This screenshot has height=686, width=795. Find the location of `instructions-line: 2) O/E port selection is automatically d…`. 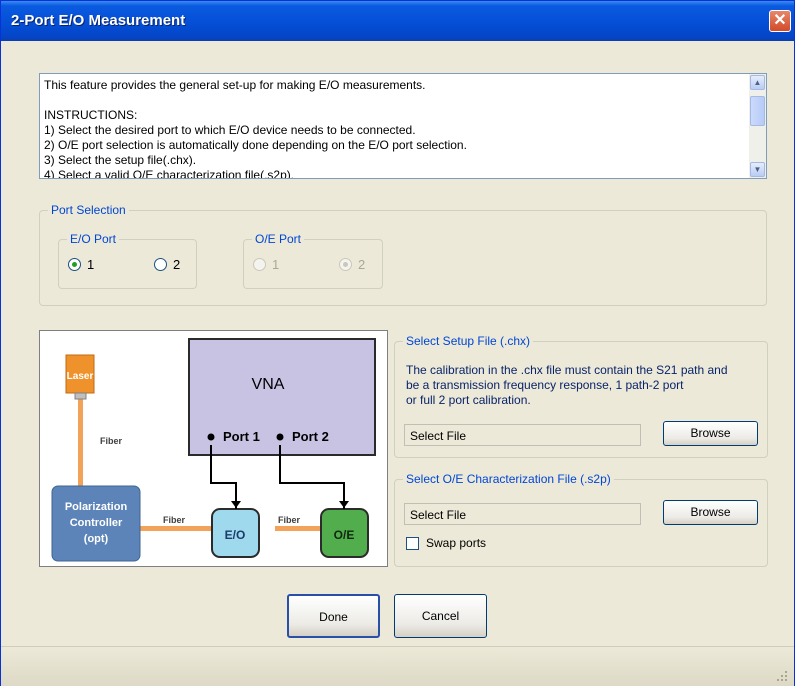

instructions-line: 2) O/E port selection is automatically d… is located at coordinates (255, 145).